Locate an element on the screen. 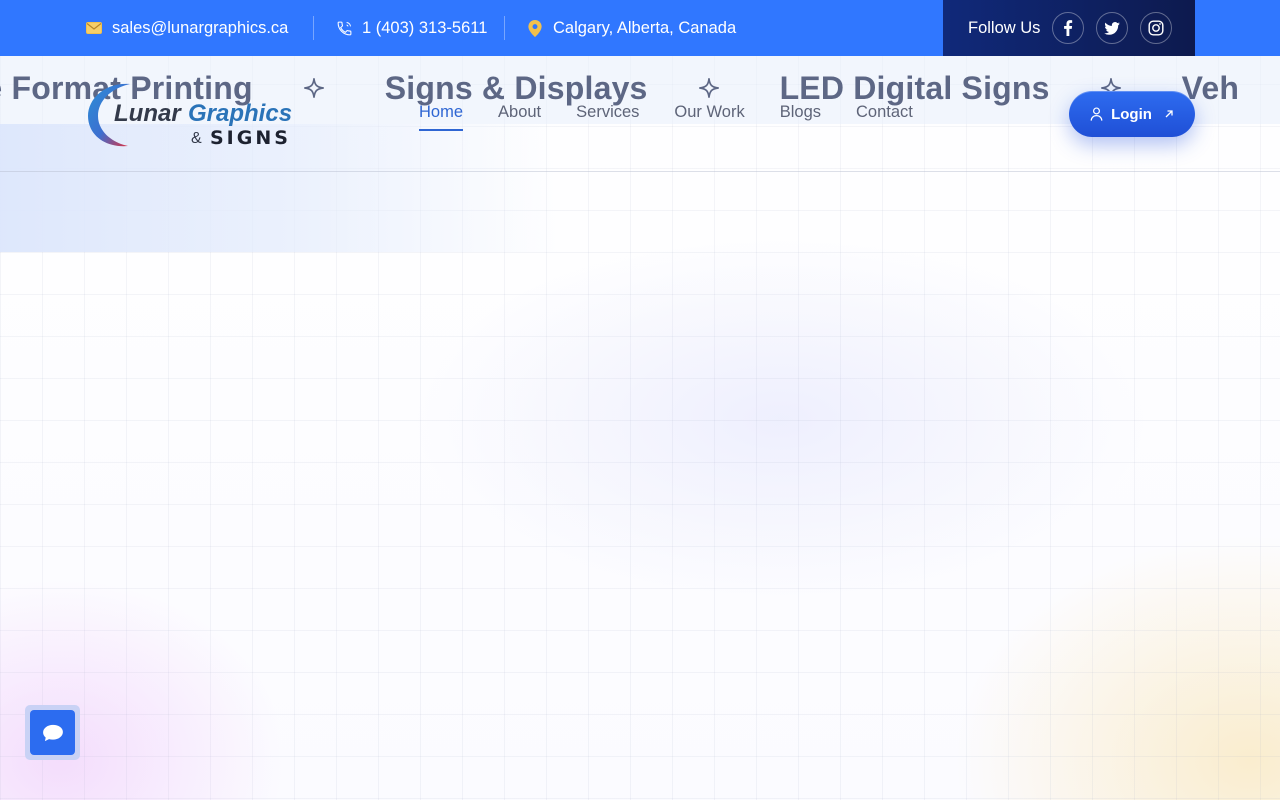 The height and width of the screenshot is (800, 1280). twitter-icon is located at coordinates (1112, 28).